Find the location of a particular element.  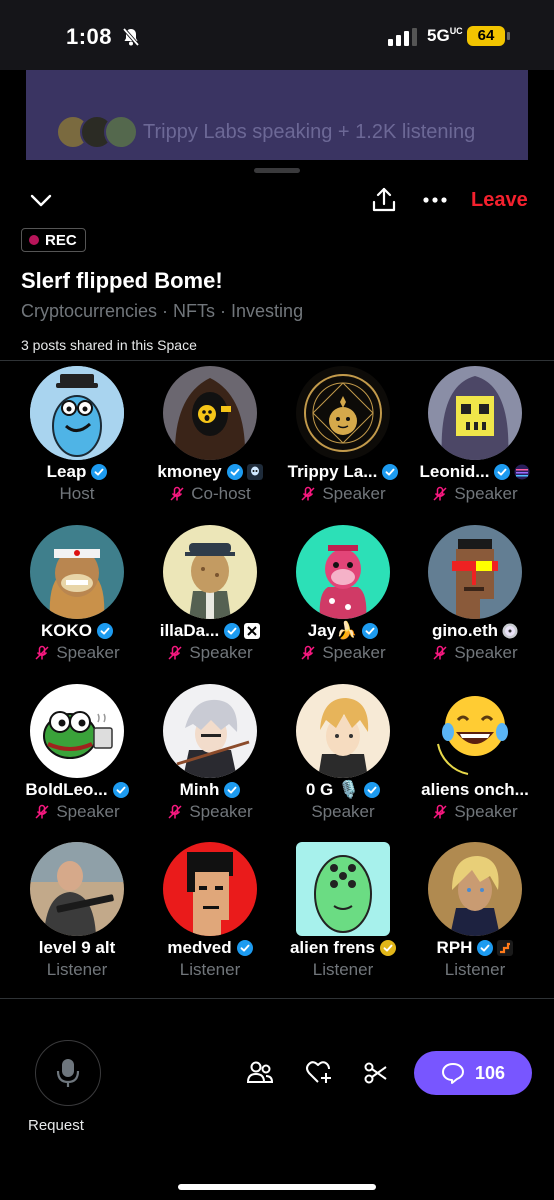

request-button is located at coordinates (68, 1073).